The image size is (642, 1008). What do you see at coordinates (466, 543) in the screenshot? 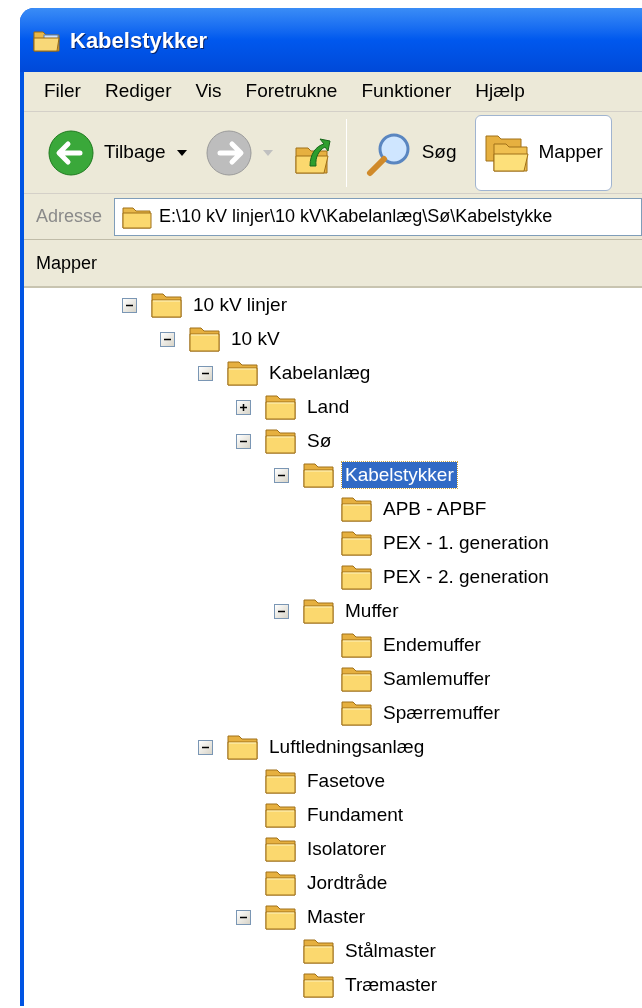
I see `tree-item: PEX - 1. generation` at bounding box center [466, 543].